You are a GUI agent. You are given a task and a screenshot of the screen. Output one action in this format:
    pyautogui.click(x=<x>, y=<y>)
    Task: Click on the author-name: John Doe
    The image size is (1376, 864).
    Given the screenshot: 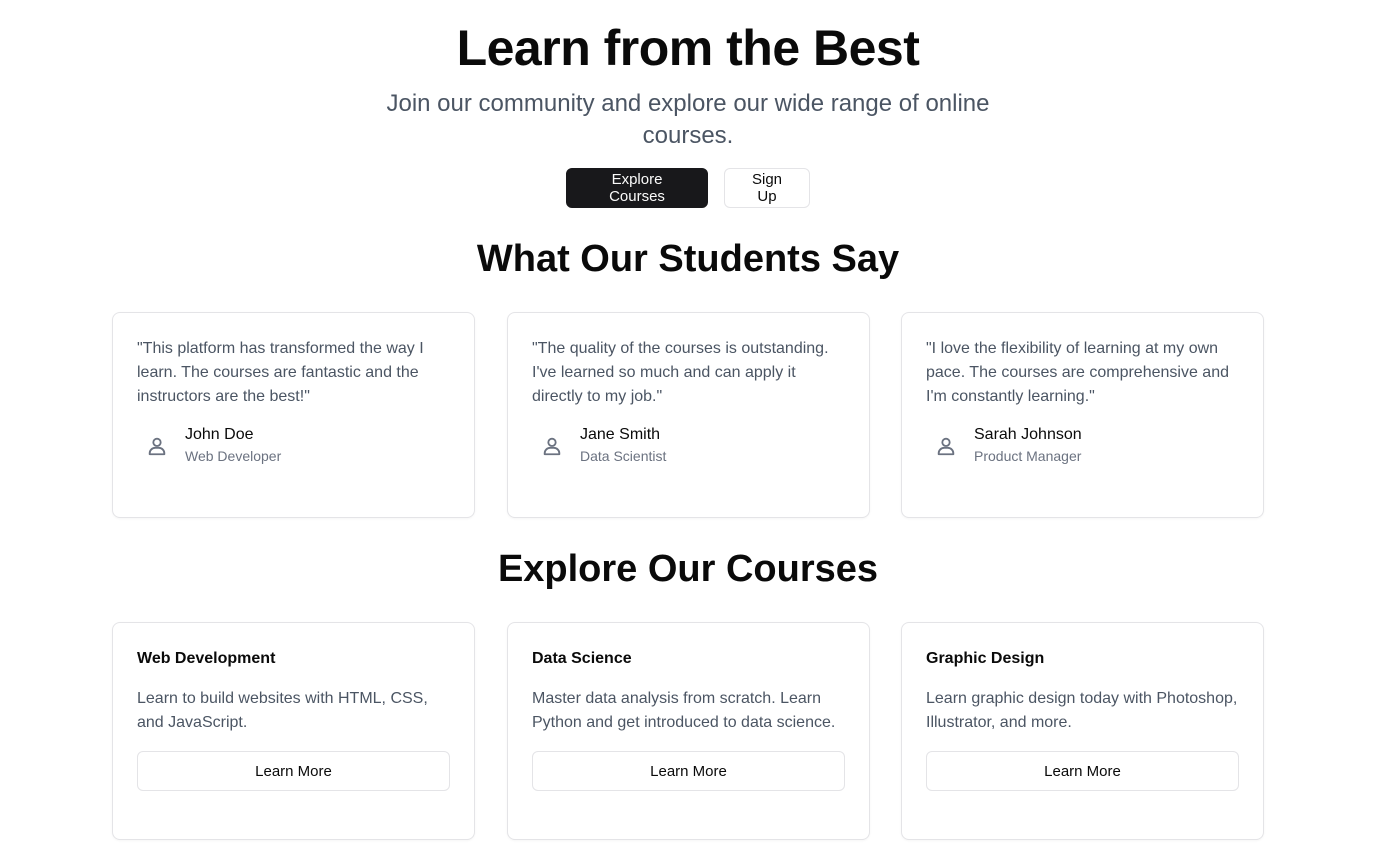 What is the action you would take?
    pyautogui.click(x=219, y=434)
    